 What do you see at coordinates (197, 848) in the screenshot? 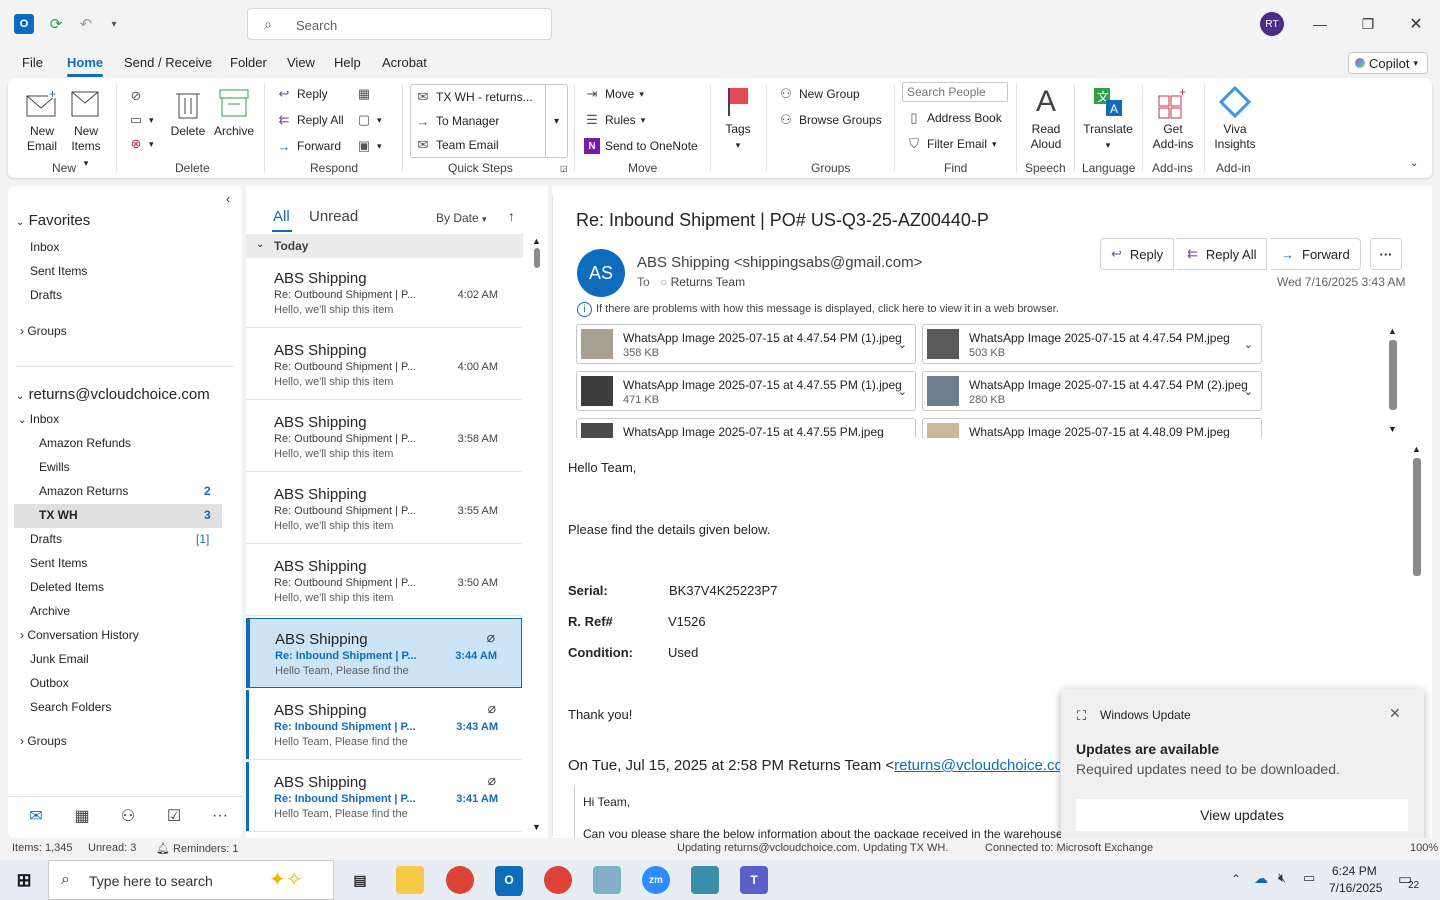
I see `reminders: 🔔︎ Reminders: 1` at bounding box center [197, 848].